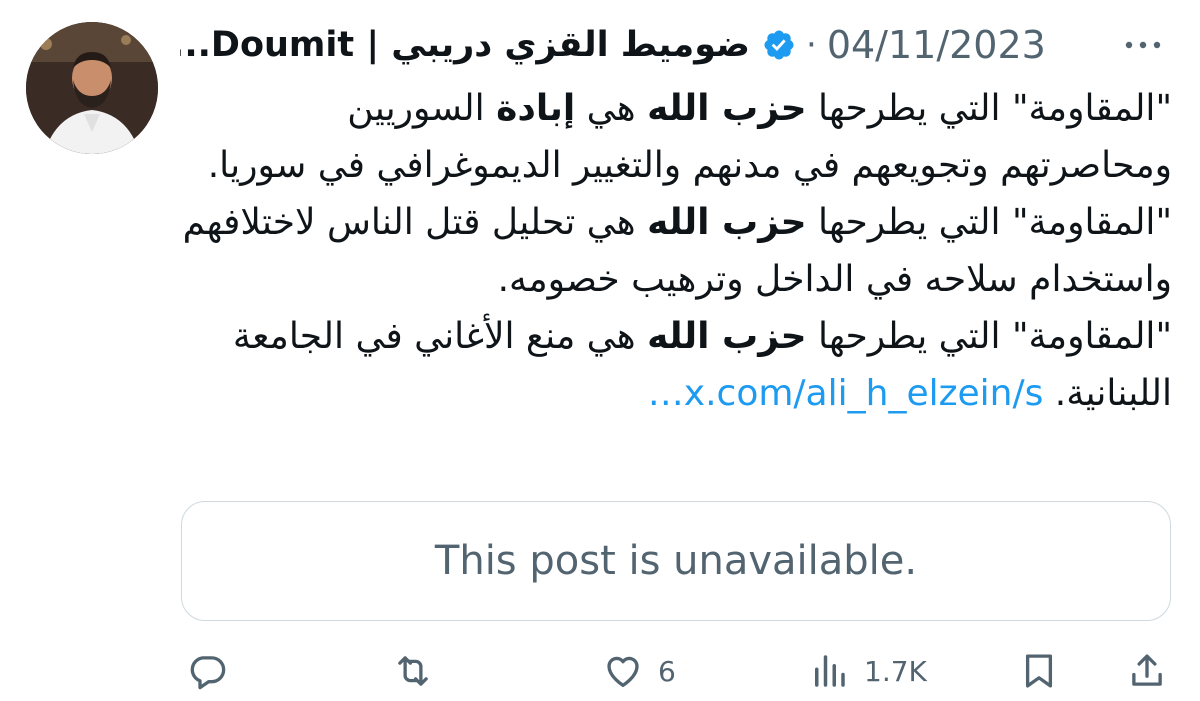 This screenshot has width=1200, height=701. I want to click on bookmark-button, so click(1039, 671).